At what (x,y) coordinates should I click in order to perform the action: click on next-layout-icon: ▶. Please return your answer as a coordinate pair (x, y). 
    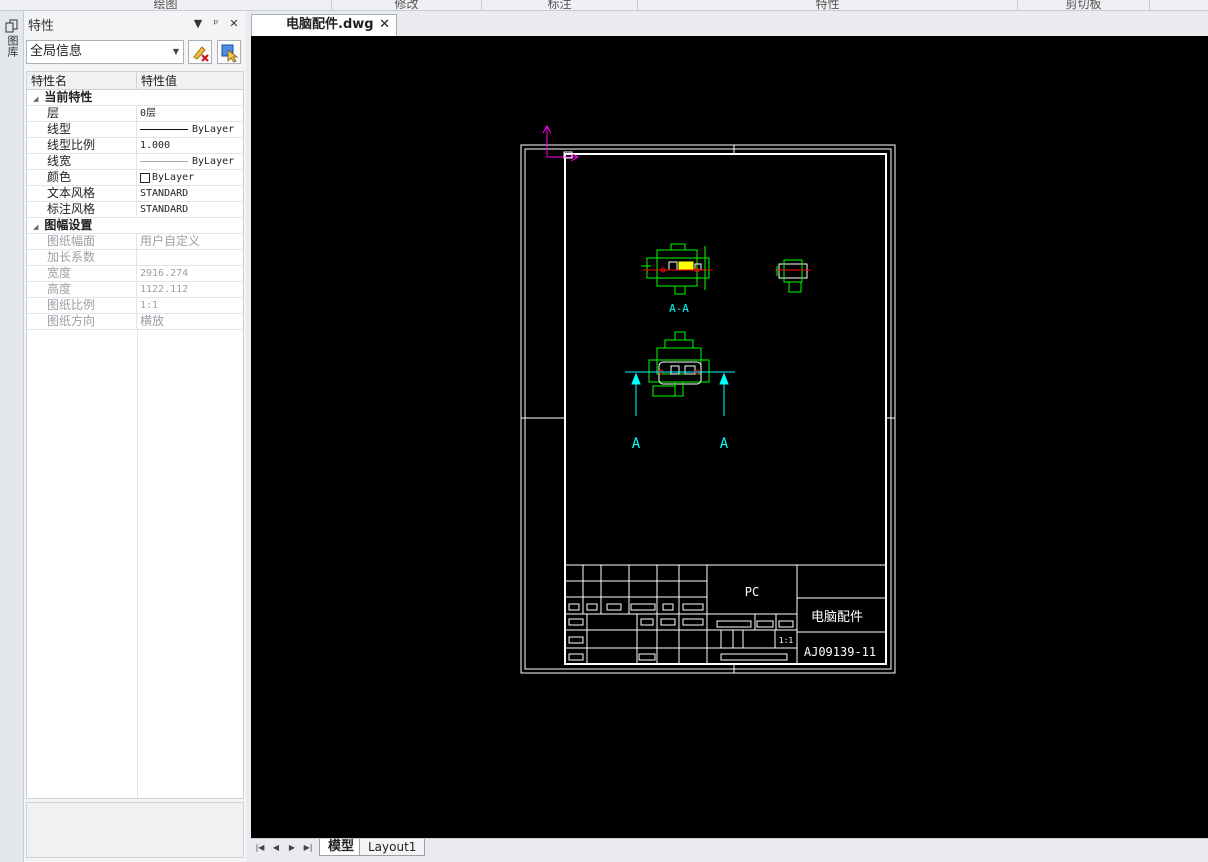
    Looking at the image, I should click on (292, 848).